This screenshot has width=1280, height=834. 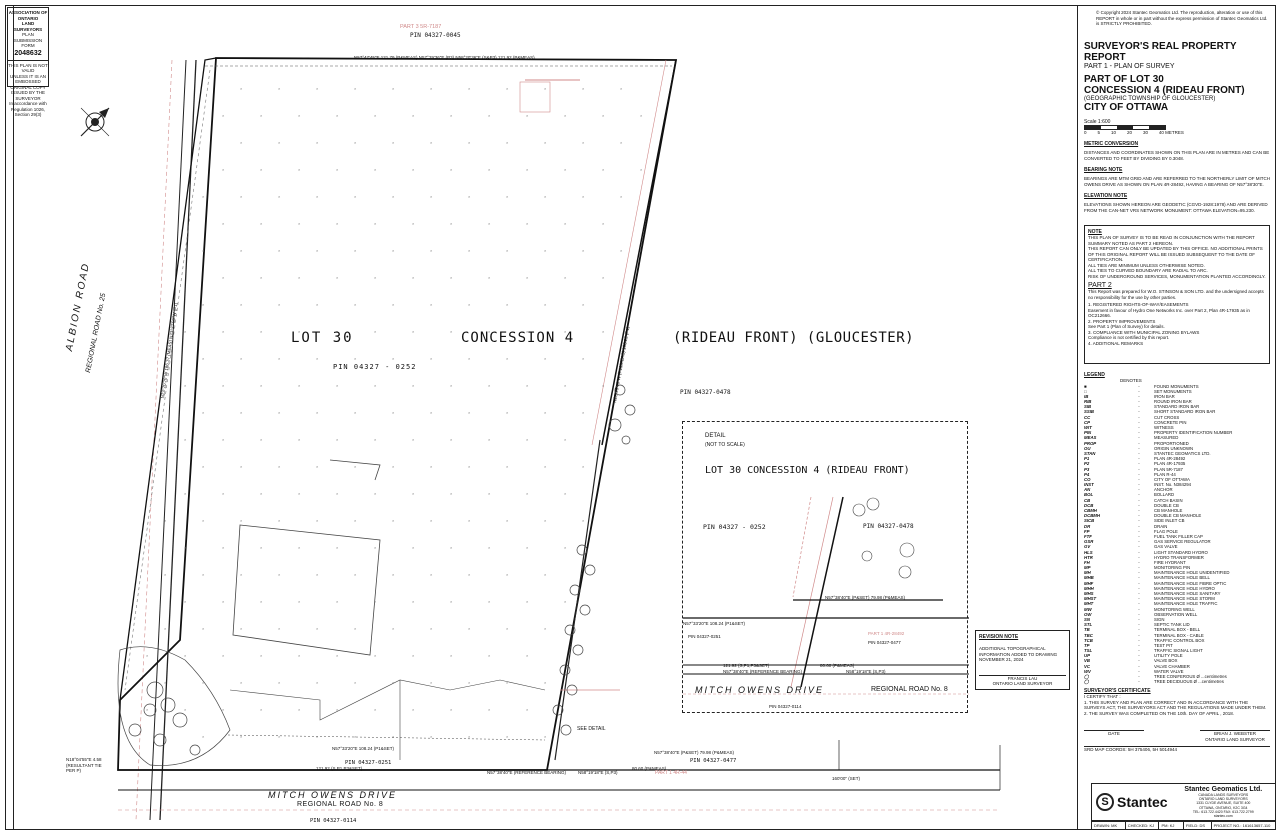 What do you see at coordinates (598, 772) in the screenshot?
I see `bottom-bearing-3: N58°19'18"E (S,P3)` at bounding box center [598, 772].